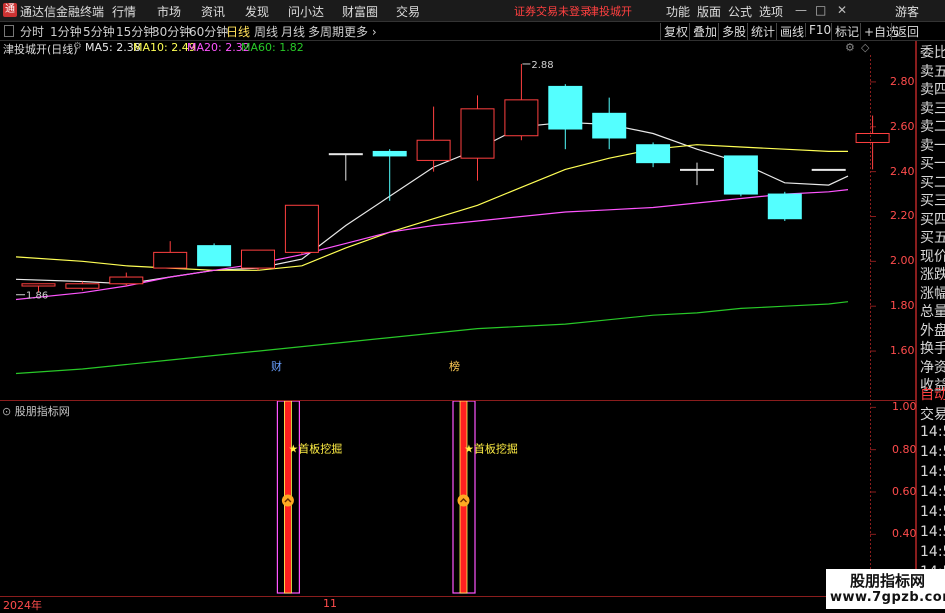 The image size is (945, 613). I want to click on tab-period-5min: 5分钟, so click(99, 31).